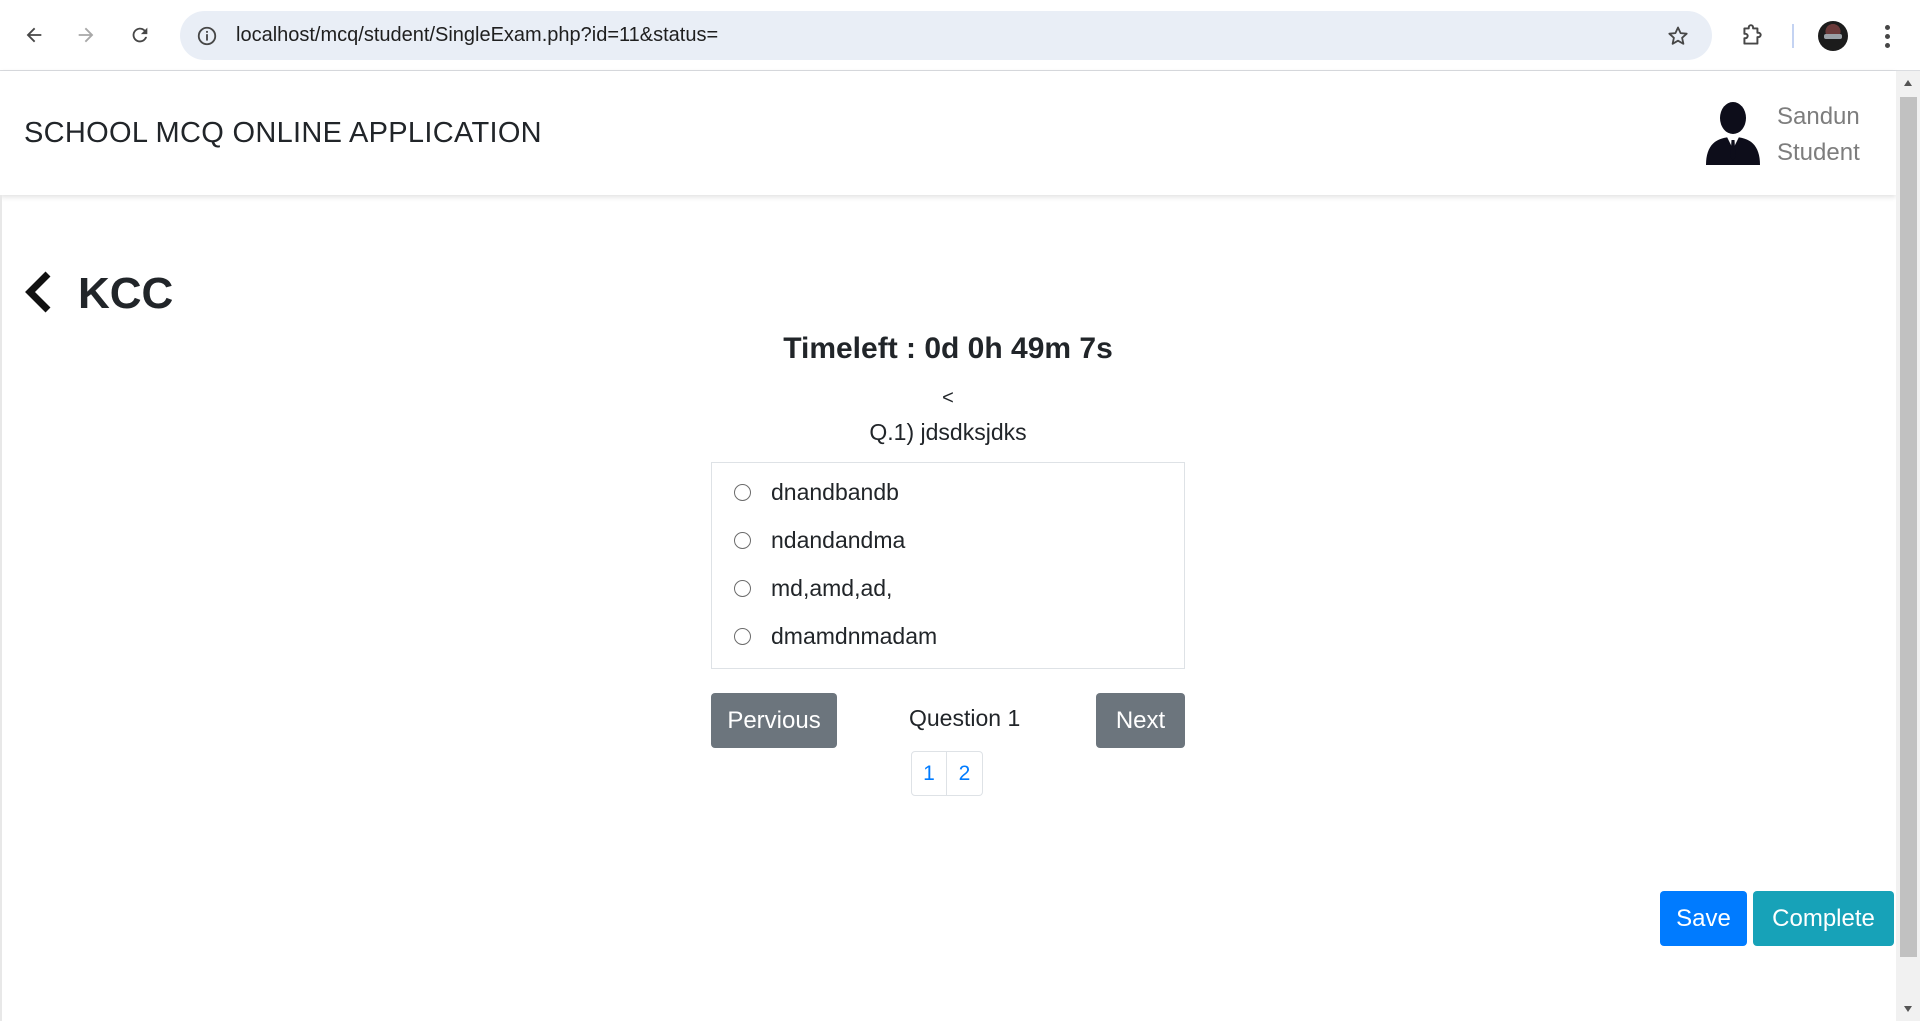  What do you see at coordinates (40, 292) in the screenshot?
I see `back-chevron-icon` at bounding box center [40, 292].